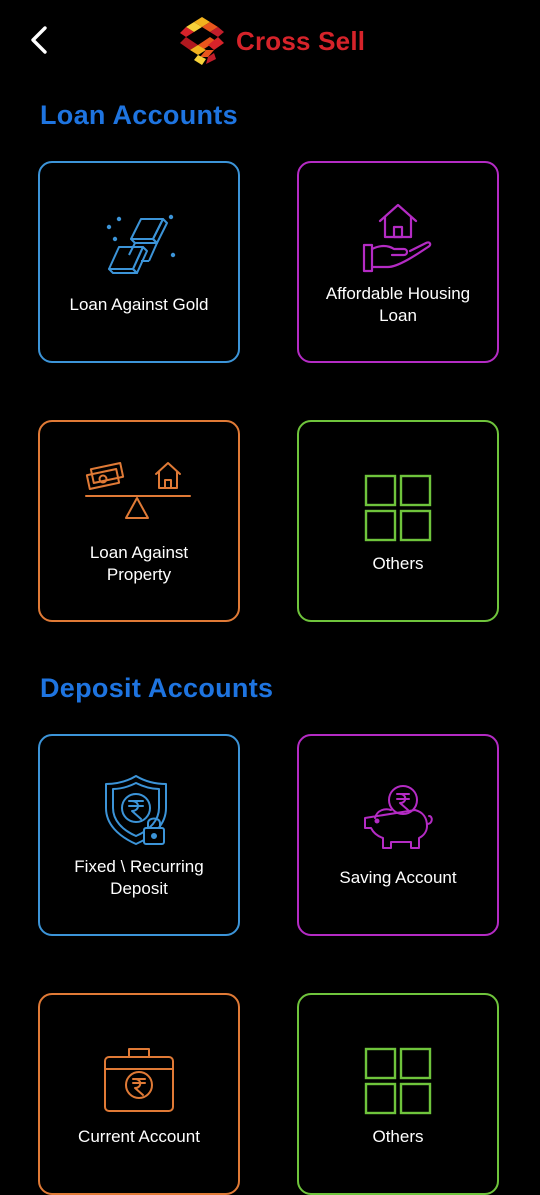  I want to click on card-deposit-others: Others, so click(398, 1094).